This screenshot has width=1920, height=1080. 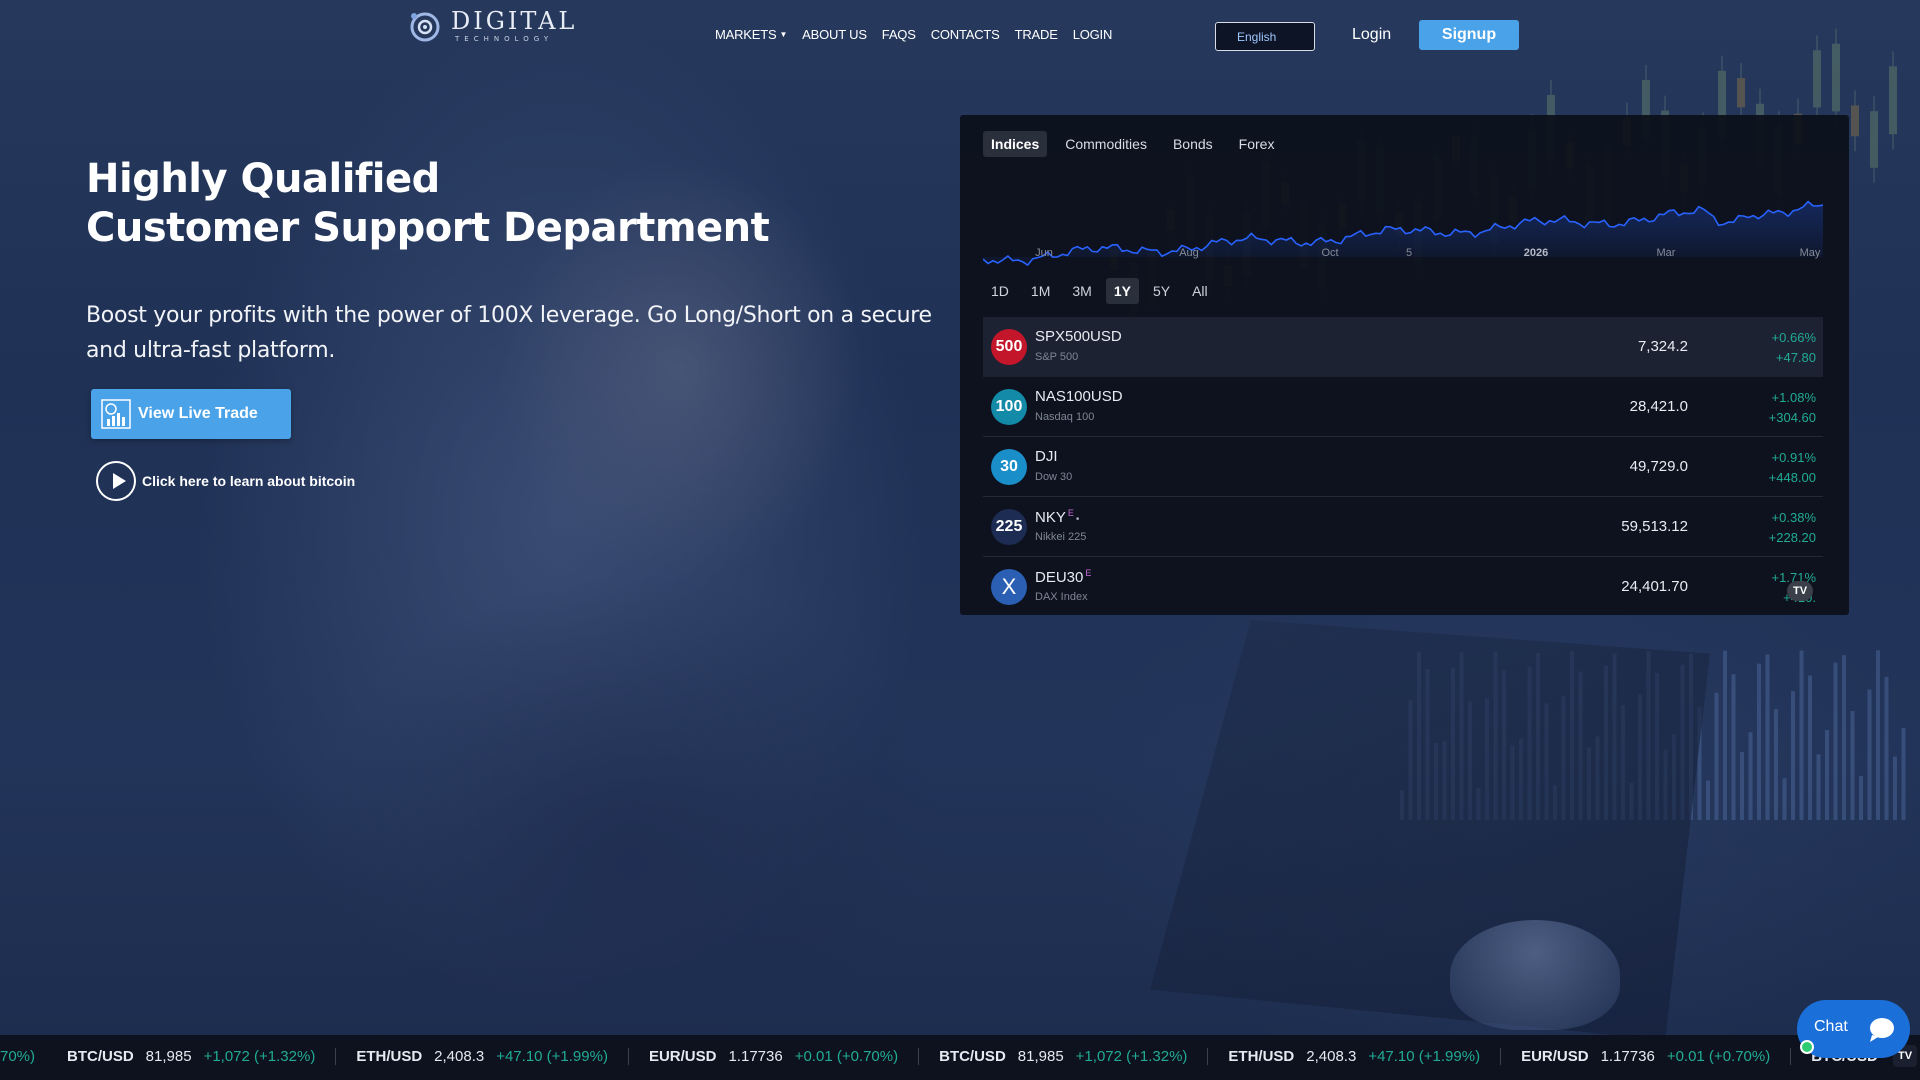 What do you see at coordinates (198, 413) in the screenshot?
I see `view-live-trade-label: View Live Trade` at bounding box center [198, 413].